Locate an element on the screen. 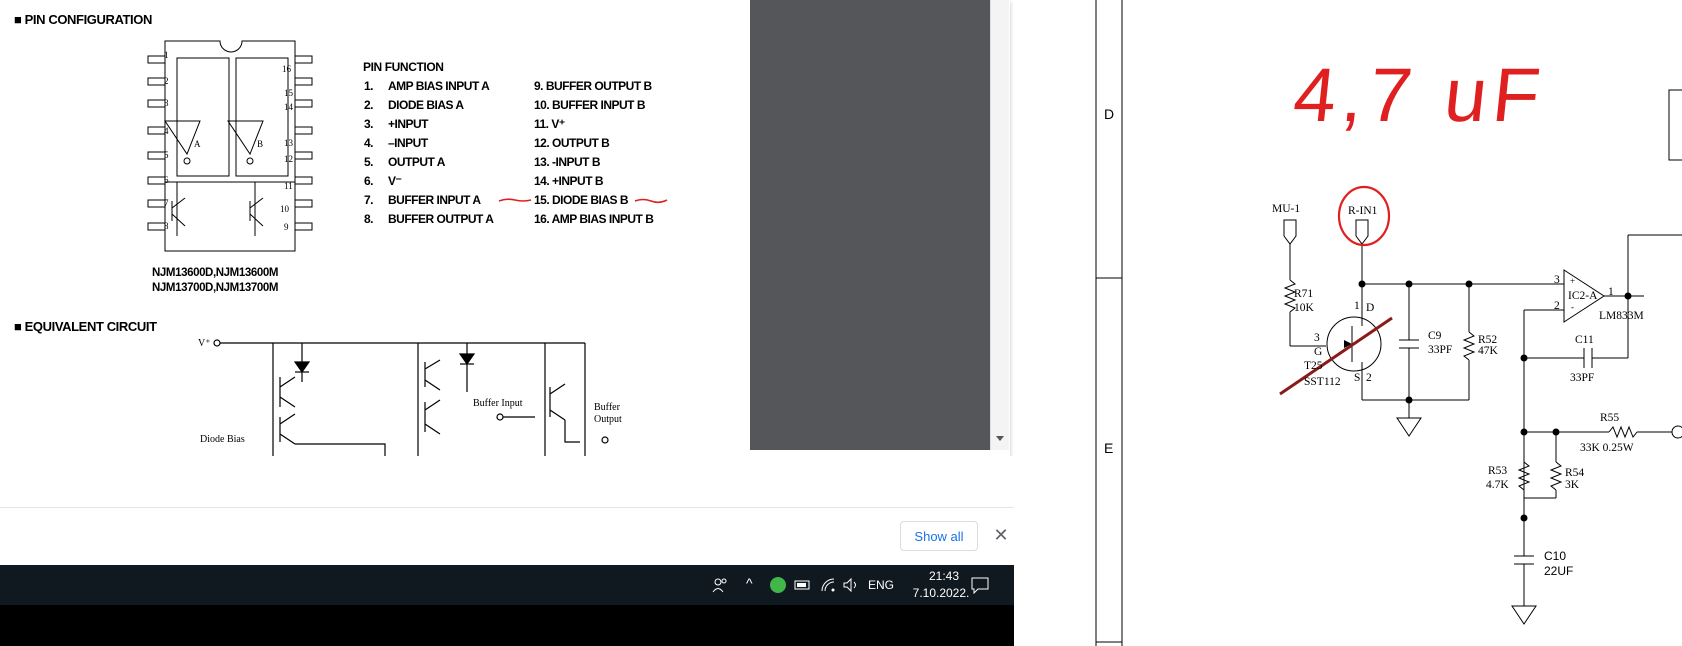  pin-row: 7. BUFFER INPUT A is located at coordinates (422, 200).